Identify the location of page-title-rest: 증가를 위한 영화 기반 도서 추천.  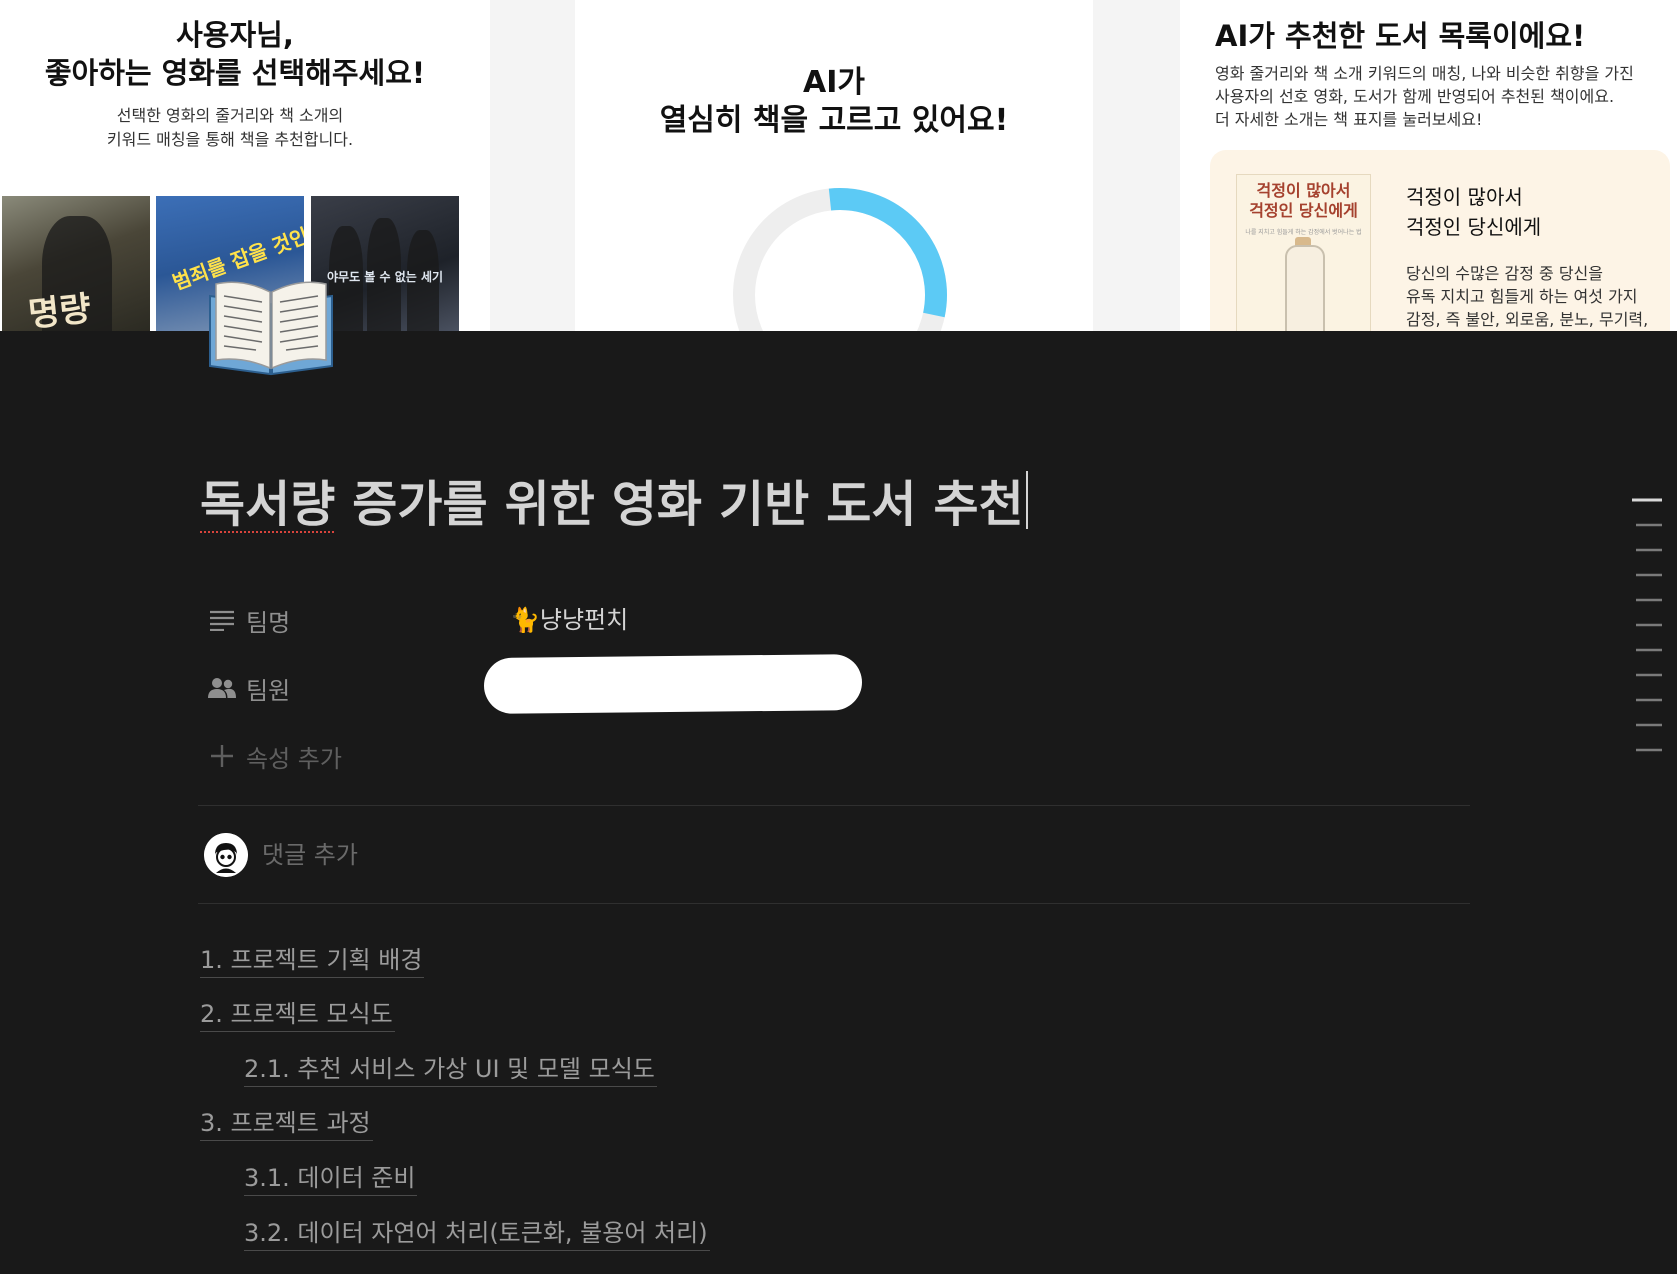
(679, 504).